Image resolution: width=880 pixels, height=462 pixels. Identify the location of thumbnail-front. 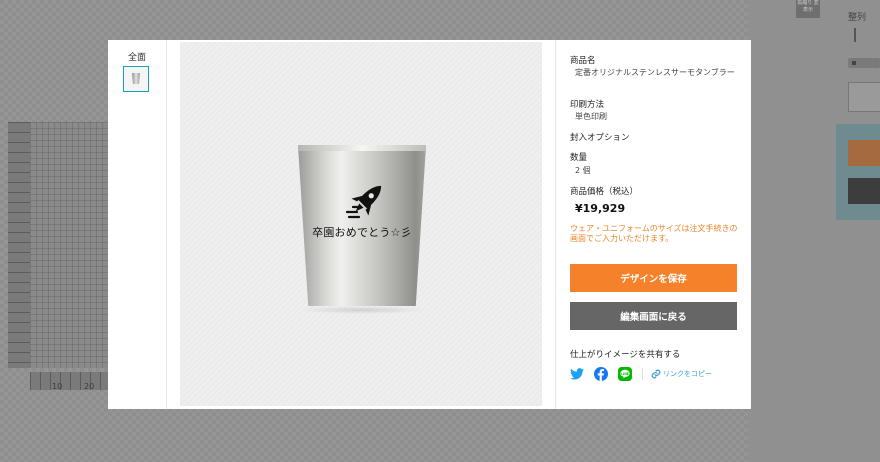
(136, 79).